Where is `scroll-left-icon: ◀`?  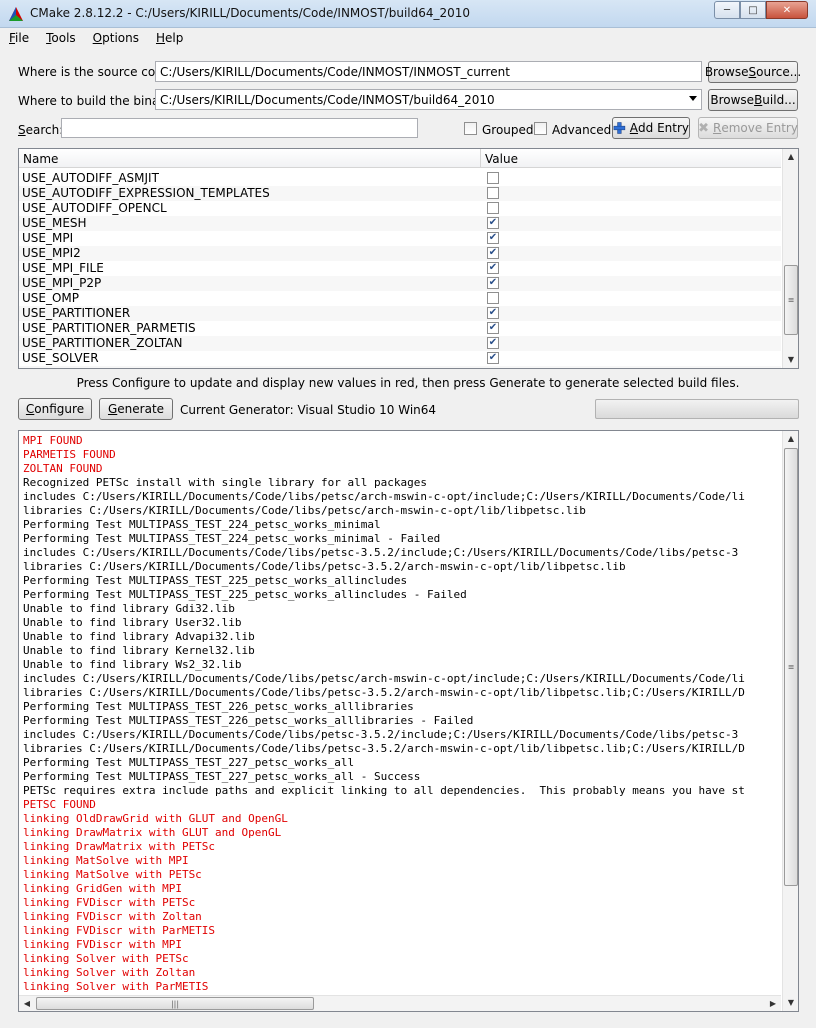 scroll-left-icon: ◀ is located at coordinates (27, 1003).